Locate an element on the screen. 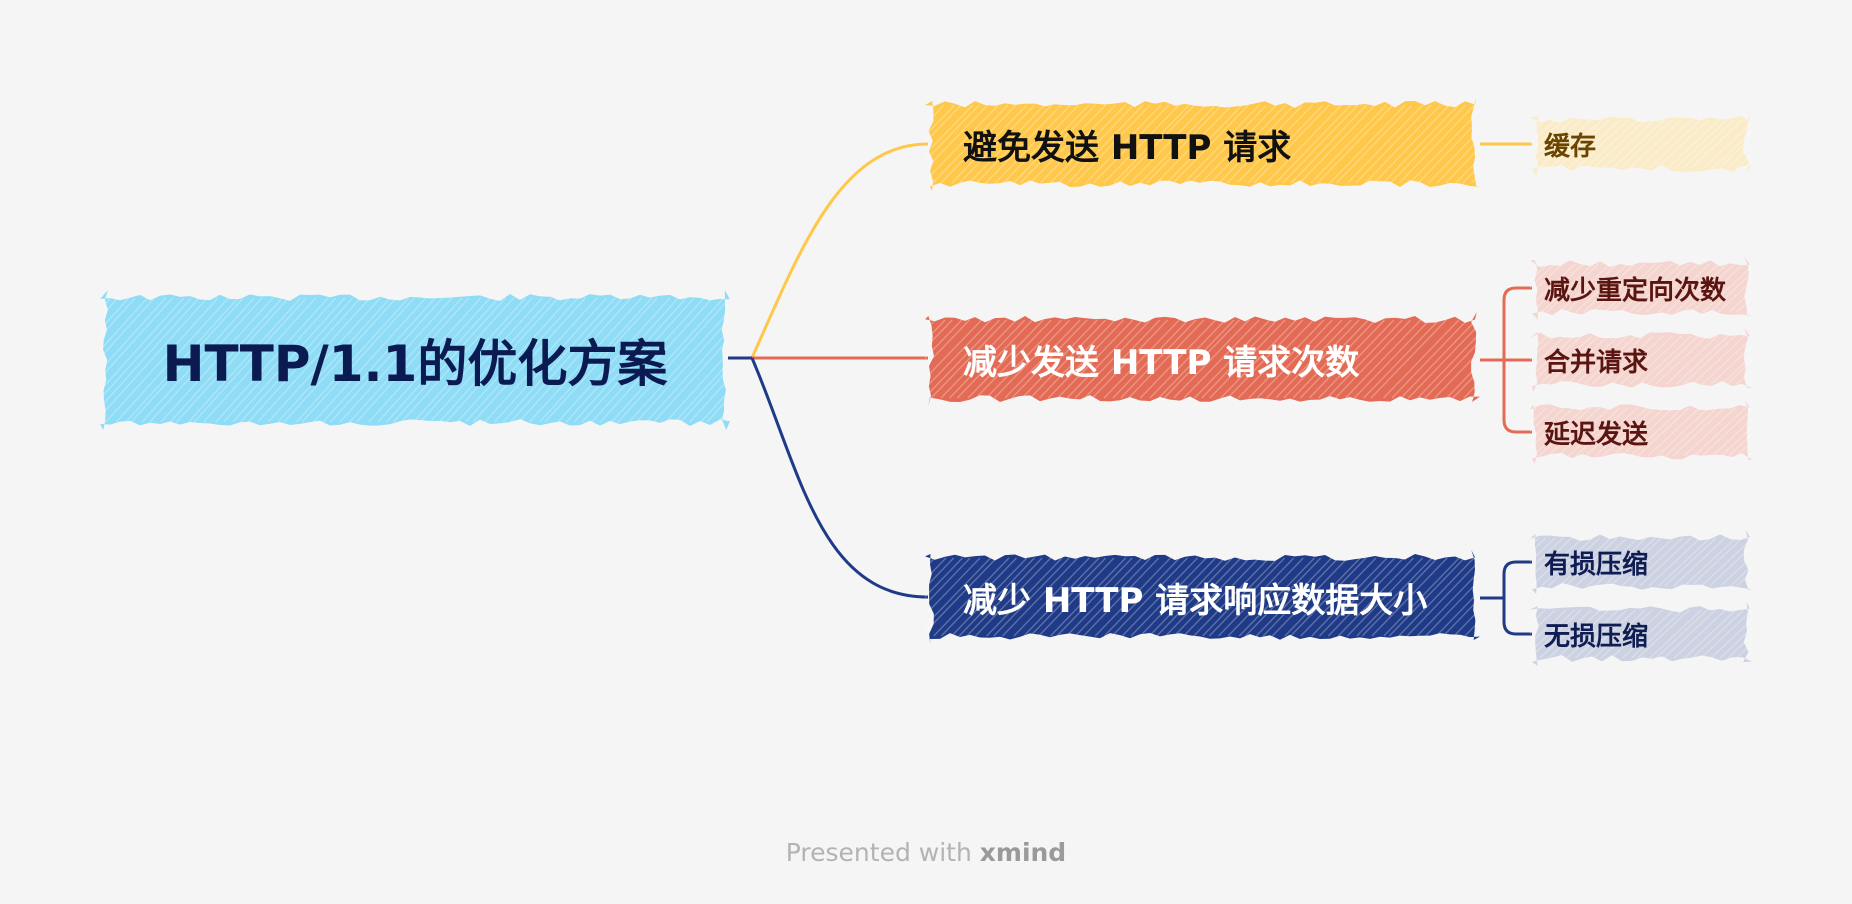  subtopic-merge-requests: 合并请求 is located at coordinates (1641, 360).